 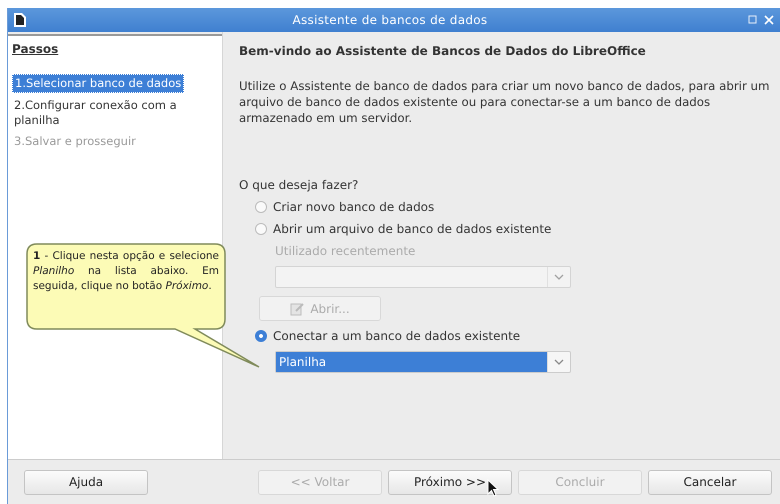 What do you see at coordinates (98, 83) in the screenshot?
I see `step-item: 1.Selecionar banco de dados` at bounding box center [98, 83].